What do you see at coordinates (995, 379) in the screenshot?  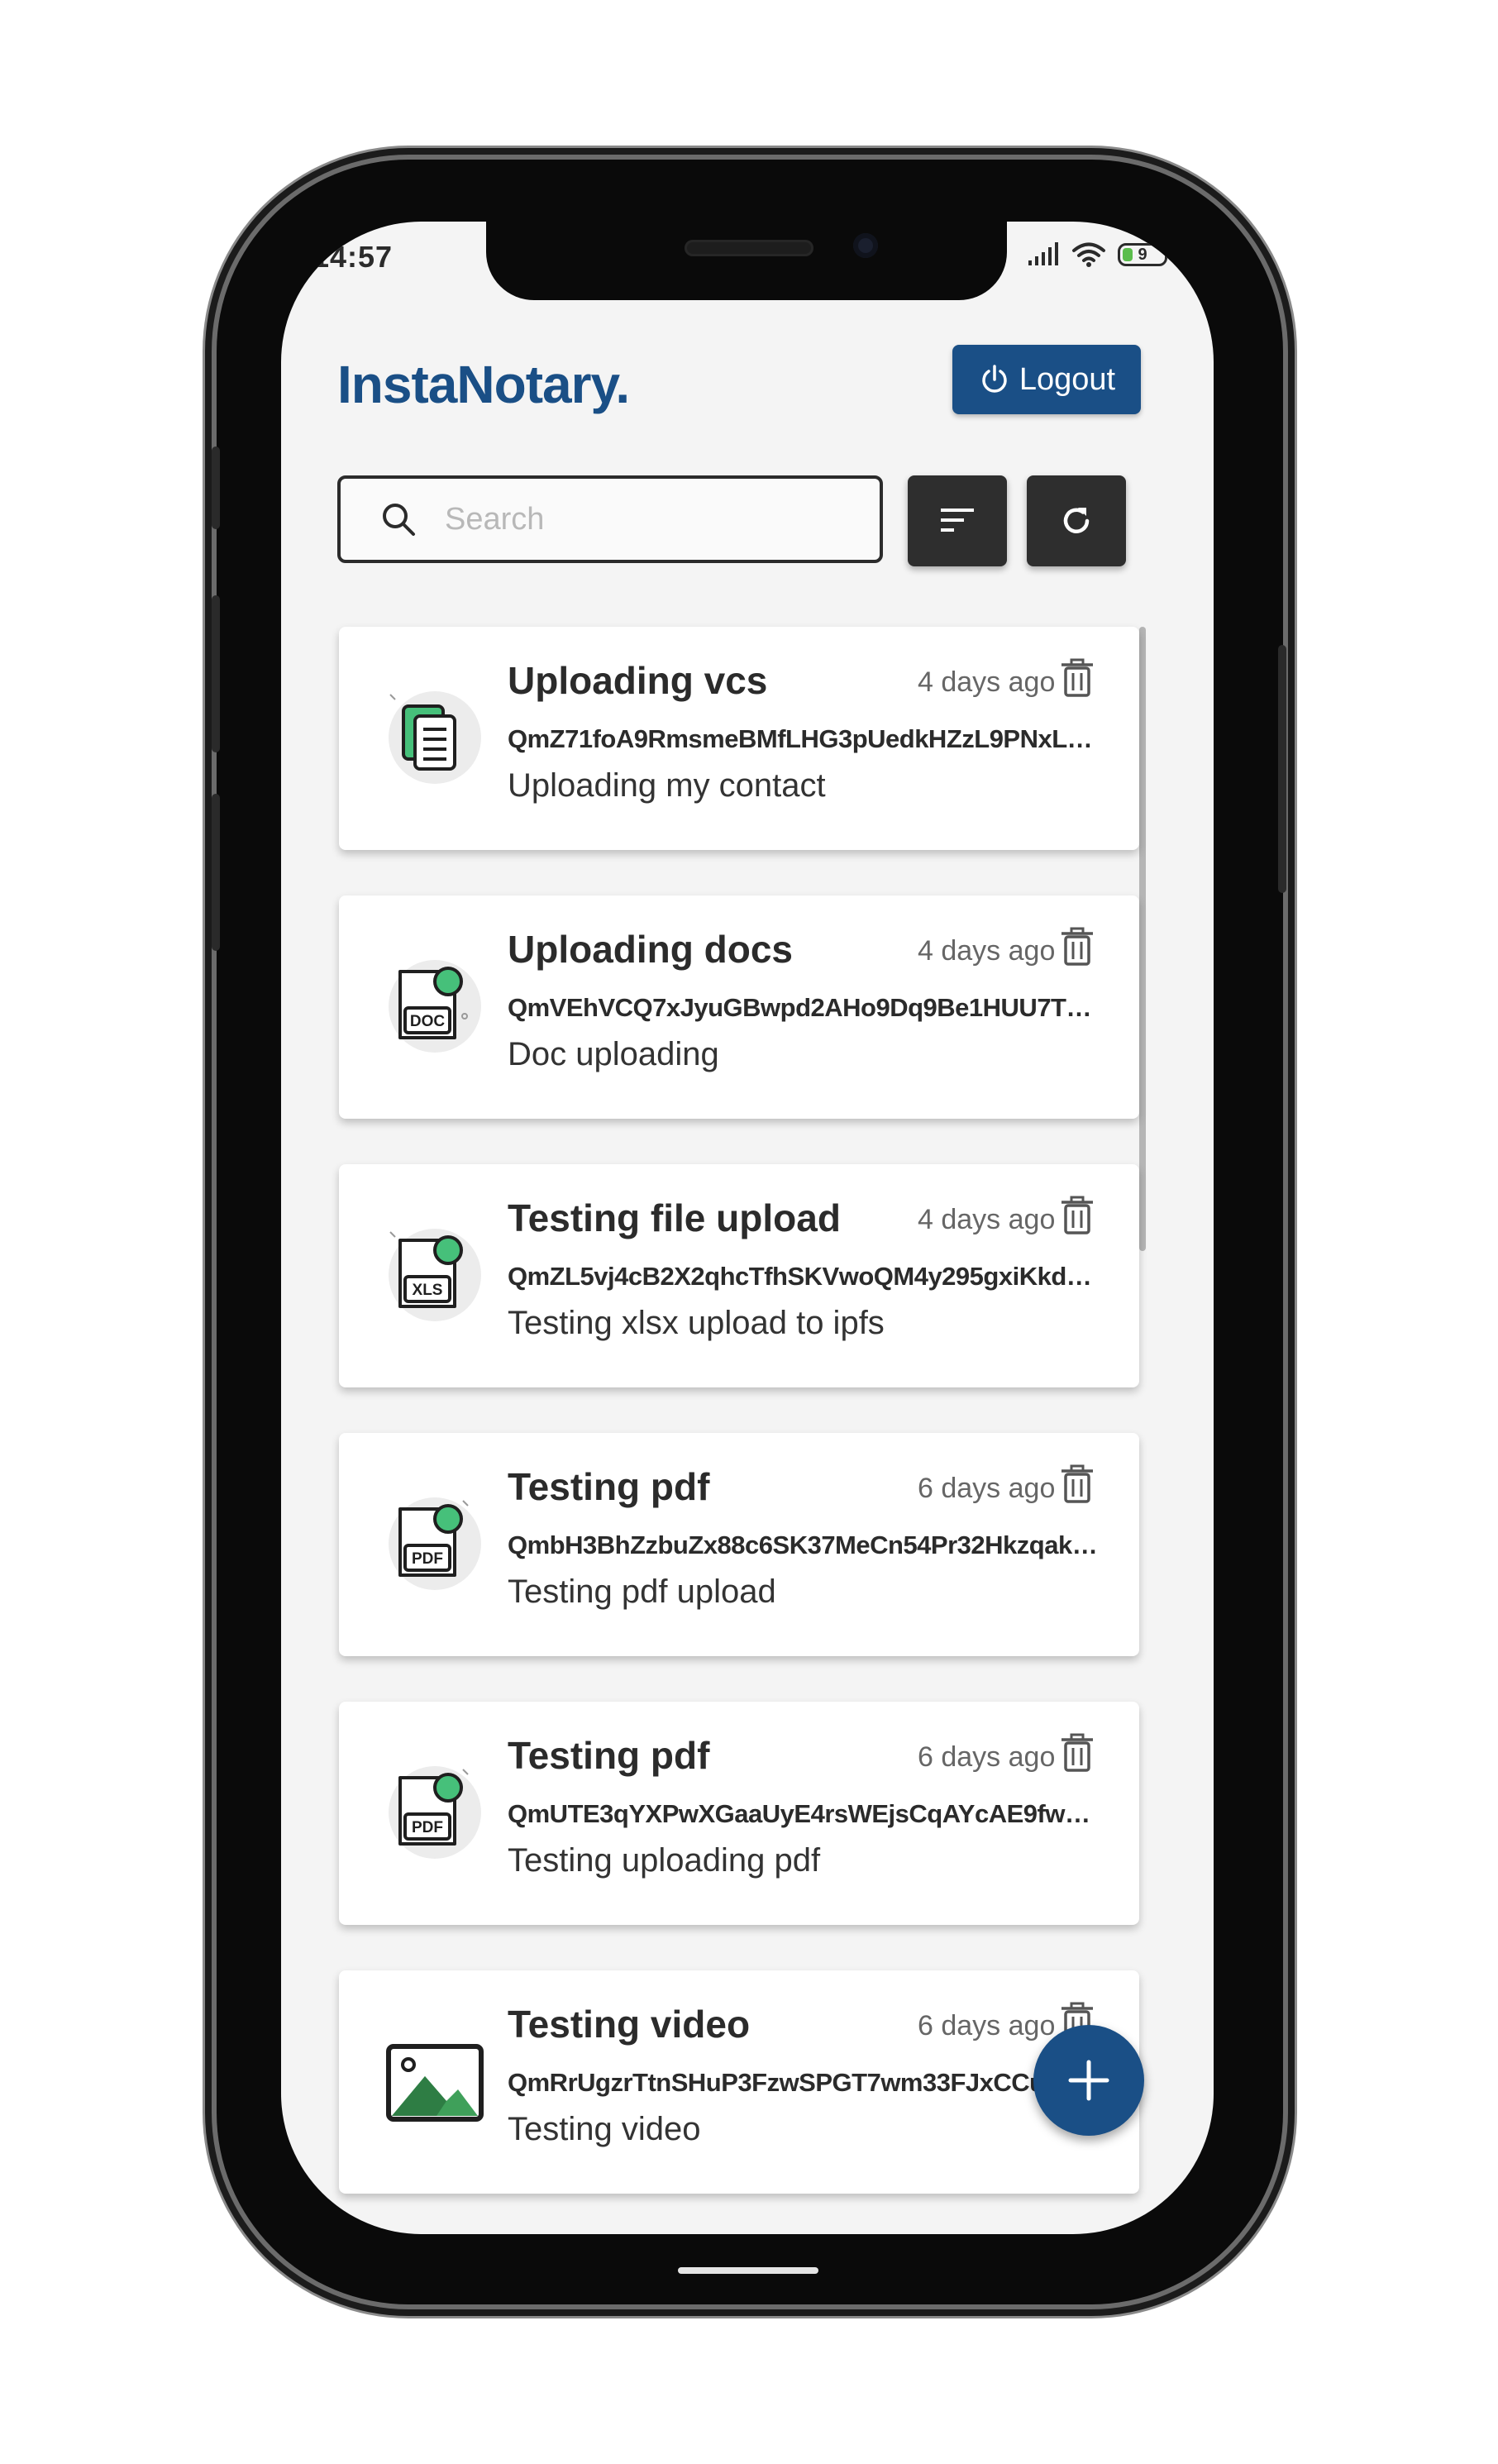 I see `power-icon` at bounding box center [995, 379].